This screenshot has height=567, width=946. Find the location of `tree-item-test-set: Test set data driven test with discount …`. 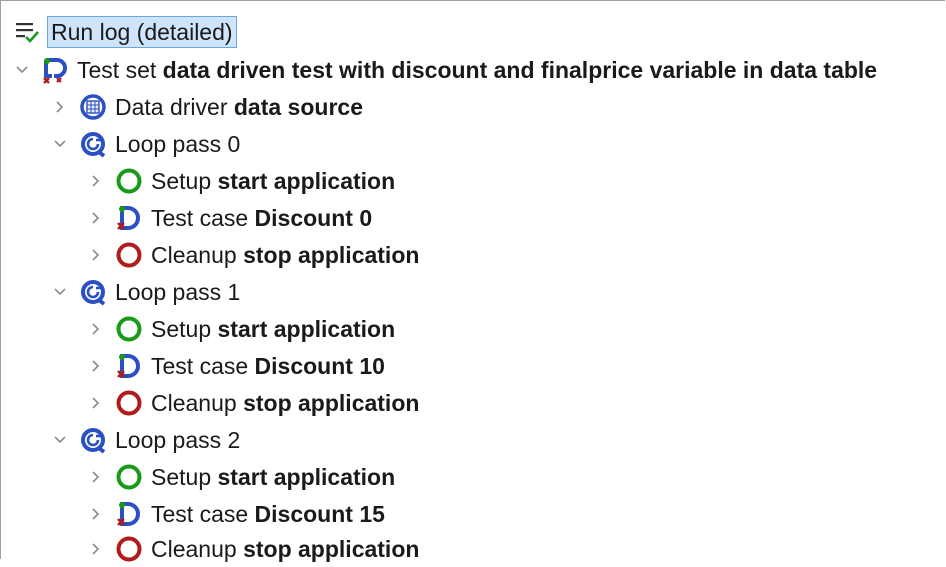

tree-item-test-set: Test set data driven test with discount … is located at coordinates (446, 70).